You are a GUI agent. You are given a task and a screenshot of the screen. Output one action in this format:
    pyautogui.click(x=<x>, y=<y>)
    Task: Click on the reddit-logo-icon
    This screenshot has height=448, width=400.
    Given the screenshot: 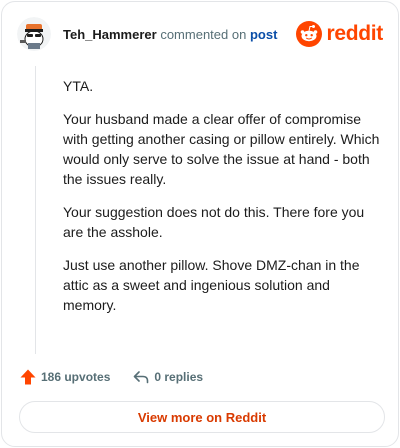 What is the action you would take?
    pyautogui.click(x=309, y=34)
    